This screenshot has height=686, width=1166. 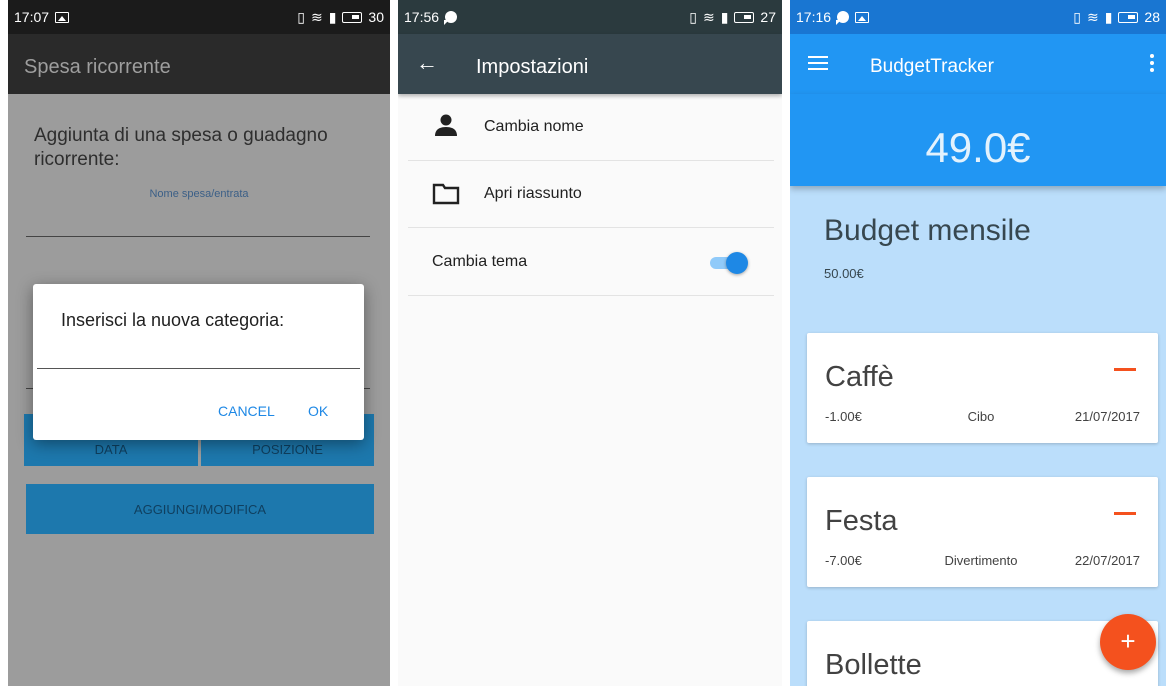 What do you see at coordinates (982, 388) in the screenshot?
I see `entry-card: Caffè -1.00€ Cibo 21/07/2017` at bounding box center [982, 388].